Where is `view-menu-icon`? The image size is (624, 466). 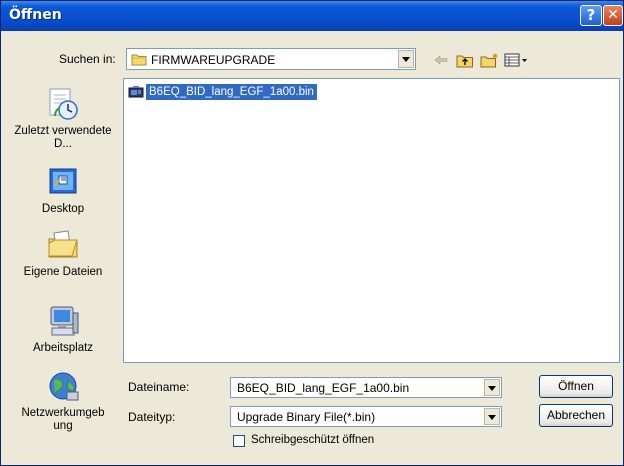 view-menu-icon is located at coordinates (516, 62).